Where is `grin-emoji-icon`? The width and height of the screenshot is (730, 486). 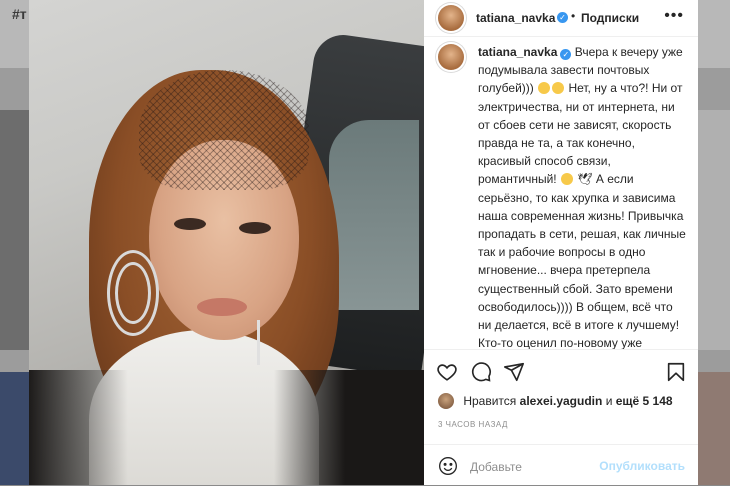 grin-emoji-icon is located at coordinates (544, 88).